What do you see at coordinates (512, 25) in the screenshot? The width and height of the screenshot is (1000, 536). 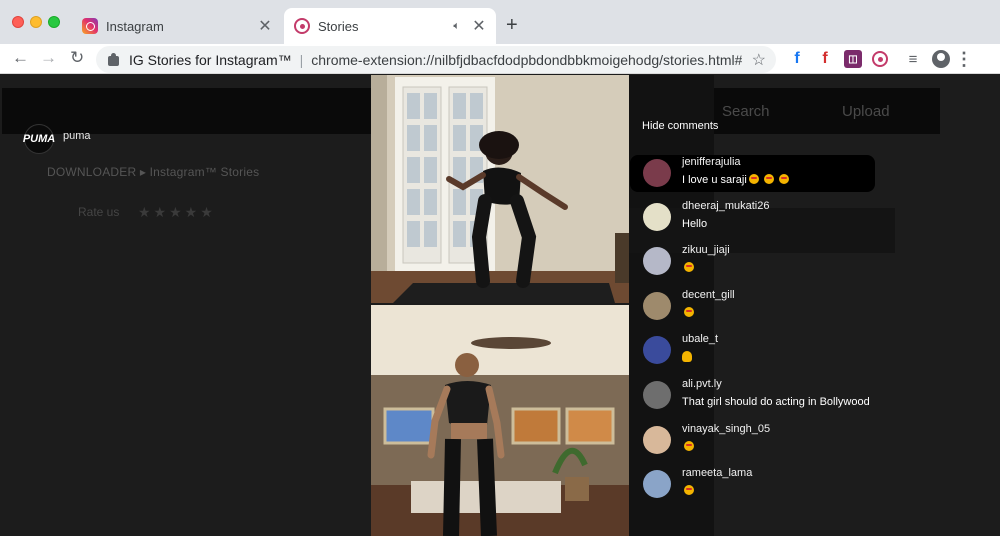 I see `new-tab-button: +` at bounding box center [512, 25].